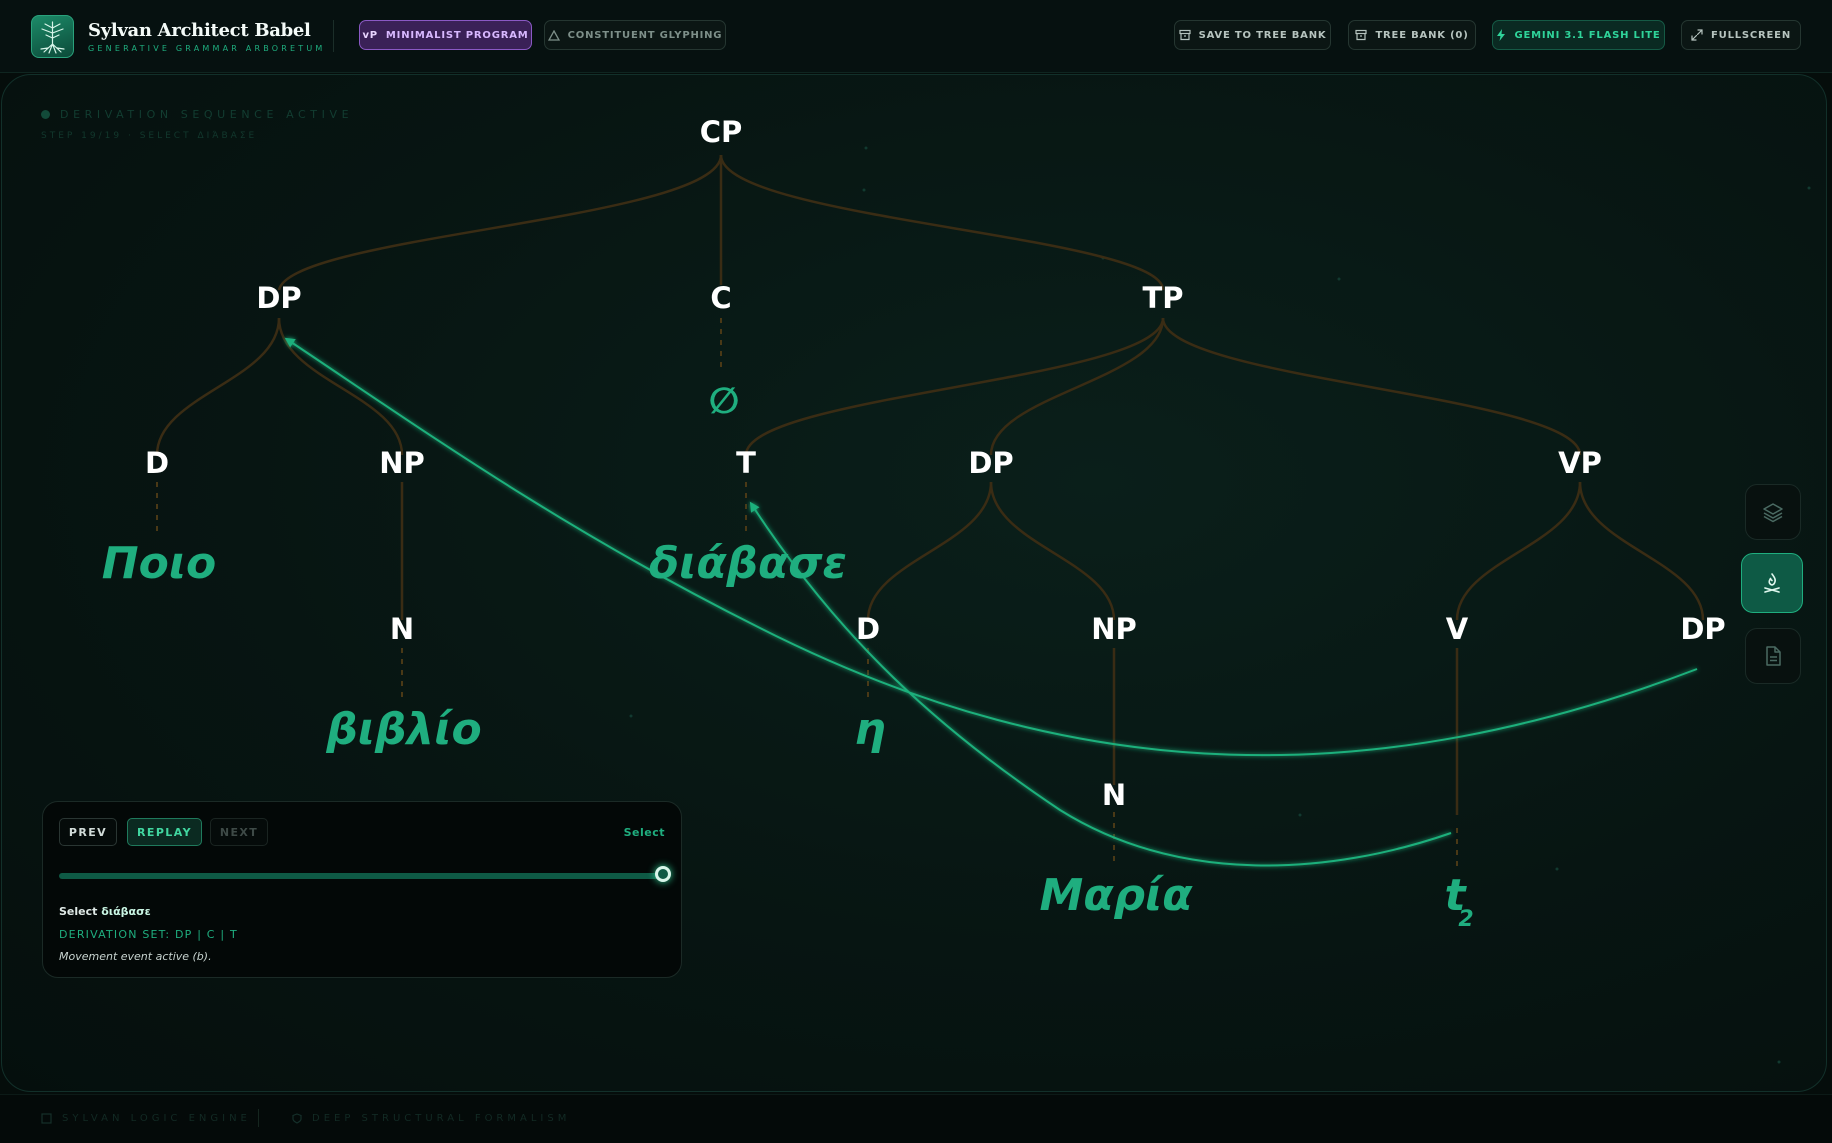 Image resolution: width=1832 pixels, height=1143 pixels. What do you see at coordinates (1518, 551) in the screenshot?
I see `branch-vp-v` at bounding box center [1518, 551].